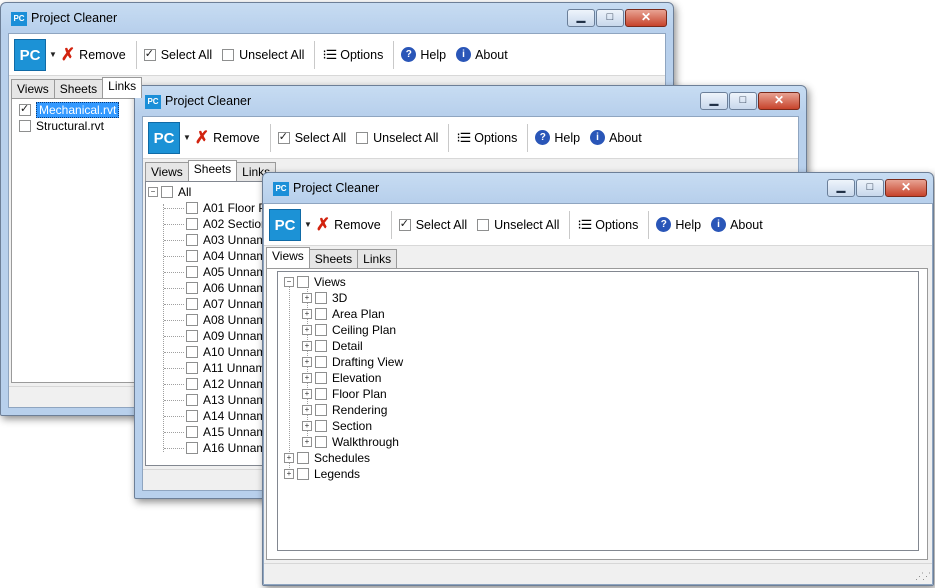 The width and height of the screenshot is (935, 588). I want to click on tree-root-views: − Views, so click(315, 282).